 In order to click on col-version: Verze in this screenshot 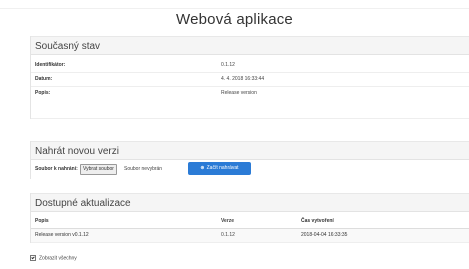, I will do `click(228, 221)`.